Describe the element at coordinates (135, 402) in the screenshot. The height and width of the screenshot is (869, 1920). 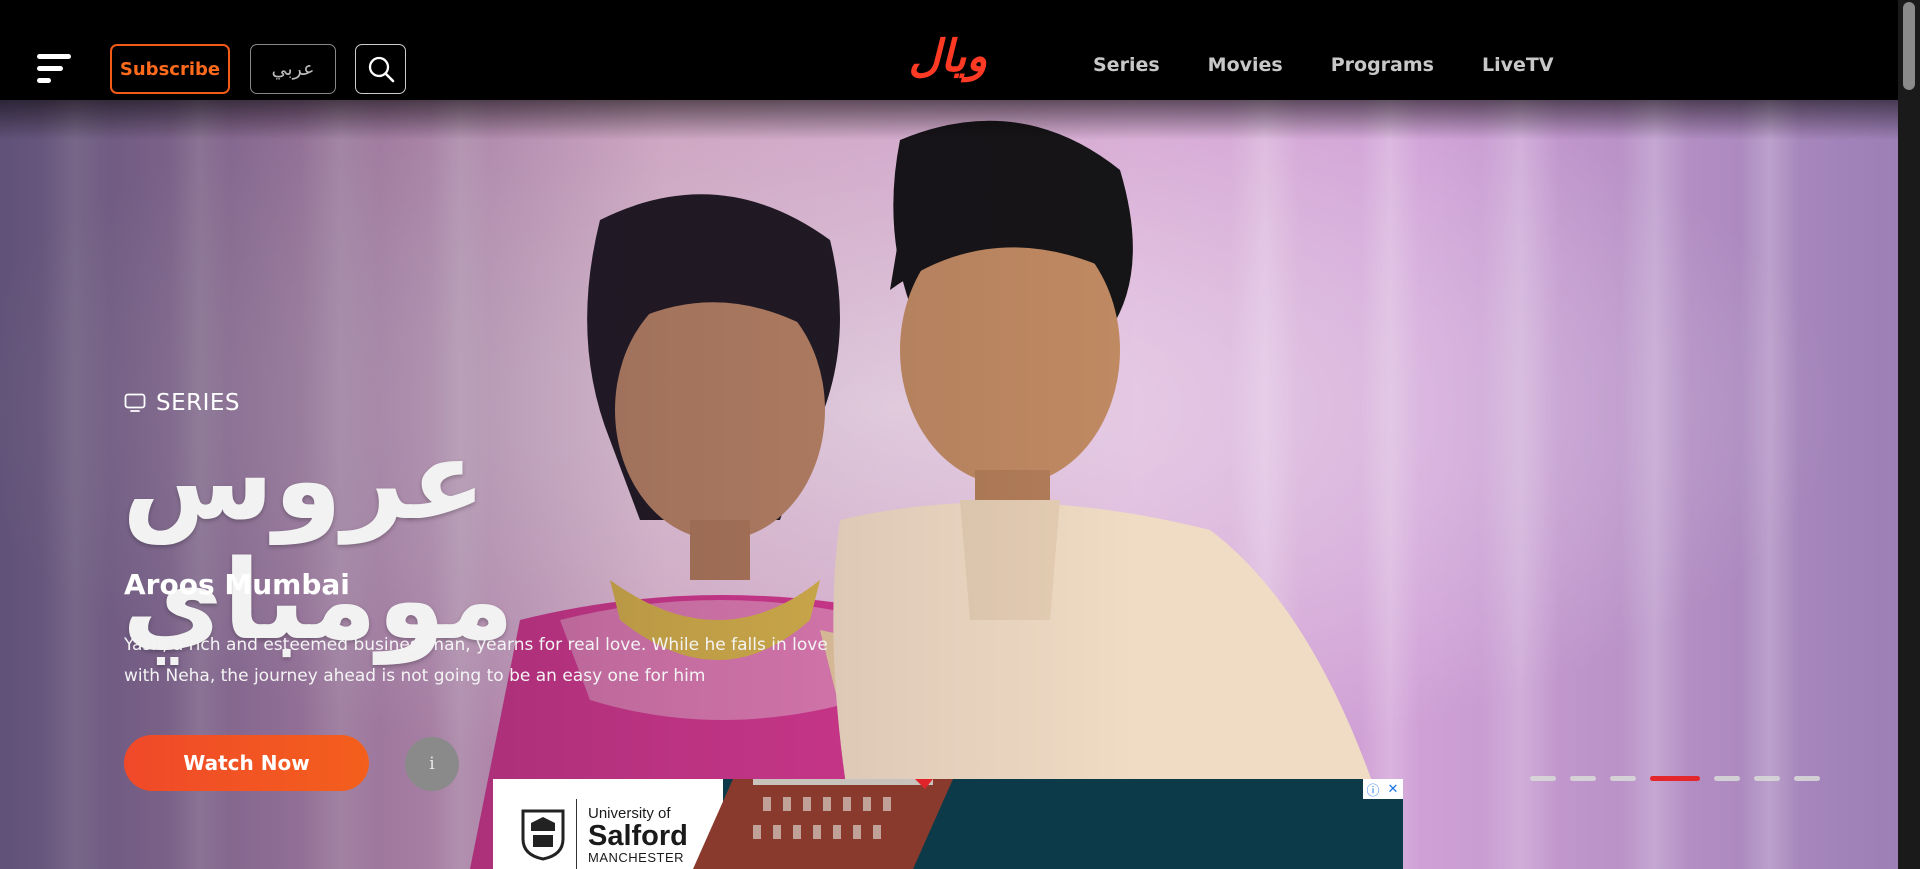
I see `tv-icon` at that location.